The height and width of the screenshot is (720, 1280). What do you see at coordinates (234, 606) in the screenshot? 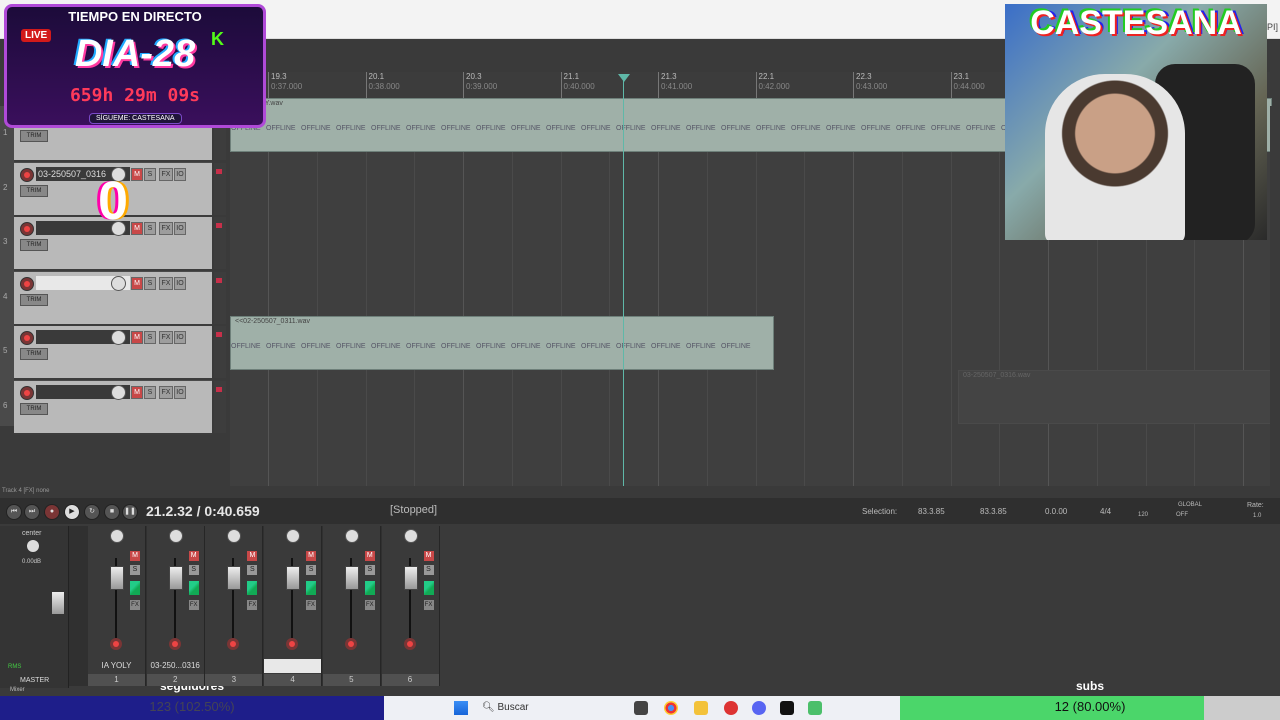
I see `mixer-channel: M S FX 3` at bounding box center [234, 606].